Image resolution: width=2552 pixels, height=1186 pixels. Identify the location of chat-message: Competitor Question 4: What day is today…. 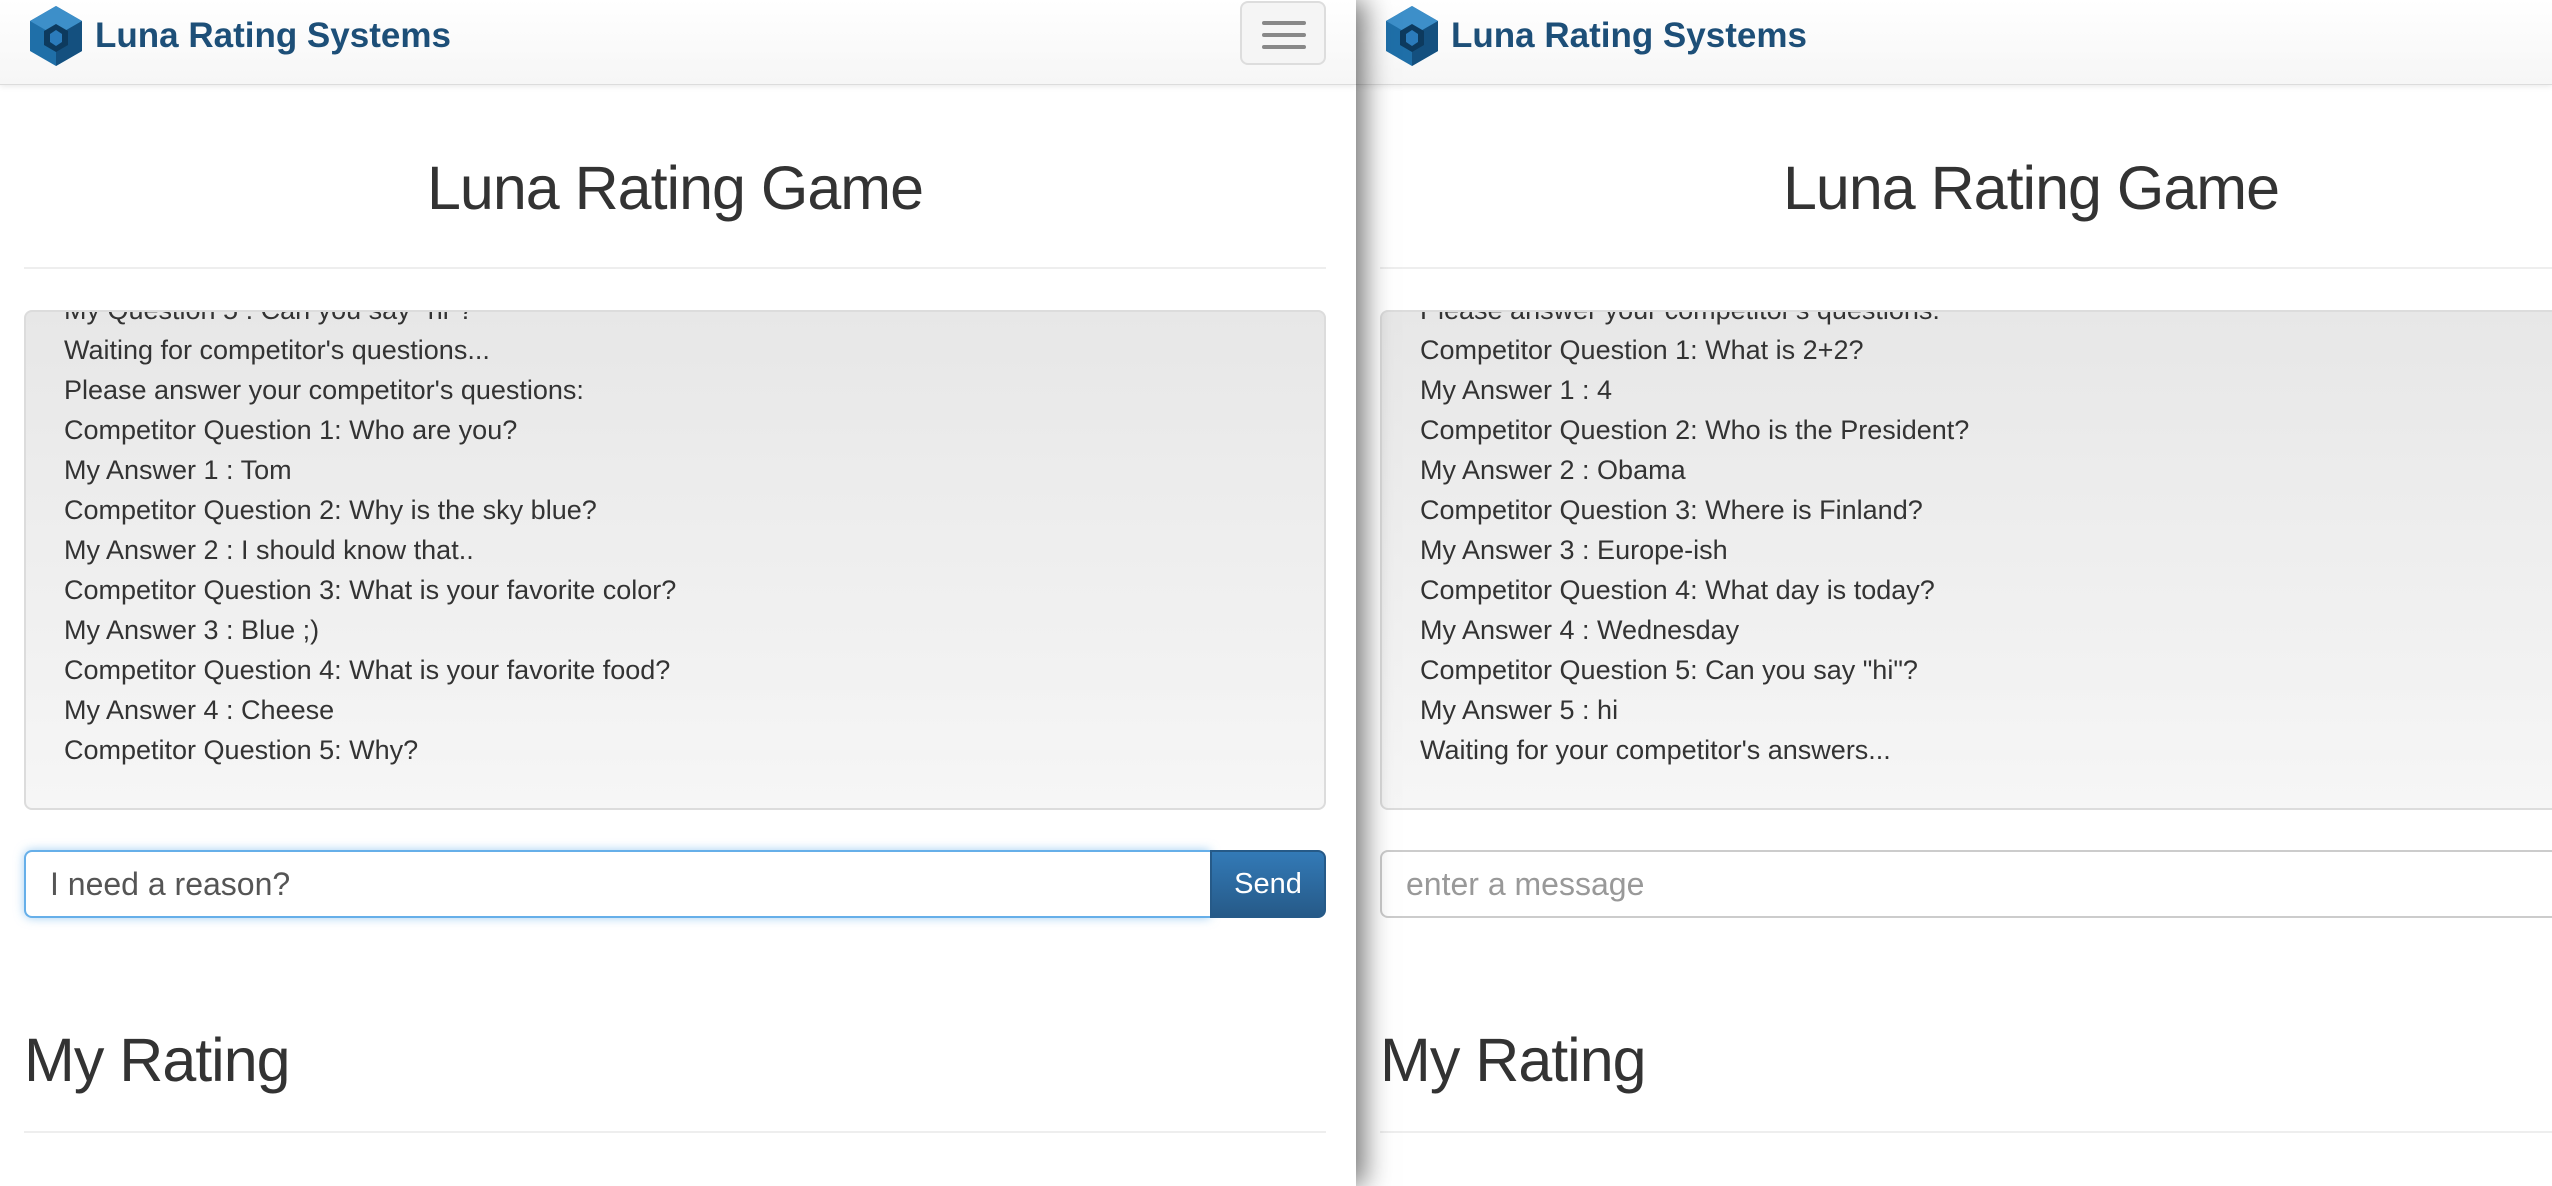
(1677, 590).